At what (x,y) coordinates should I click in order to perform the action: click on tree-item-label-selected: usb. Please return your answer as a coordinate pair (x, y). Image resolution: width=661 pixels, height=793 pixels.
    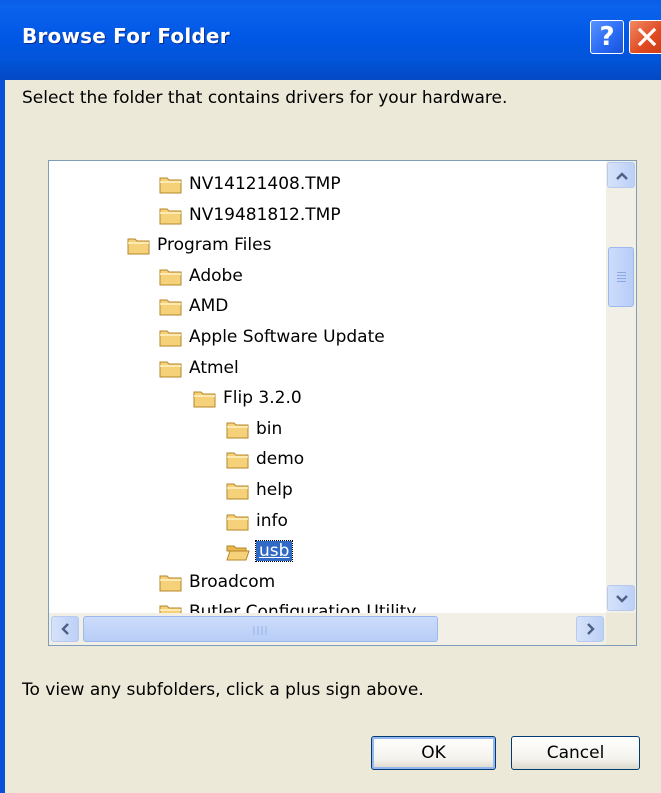
    Looking at the image, I should click on (274, 551).